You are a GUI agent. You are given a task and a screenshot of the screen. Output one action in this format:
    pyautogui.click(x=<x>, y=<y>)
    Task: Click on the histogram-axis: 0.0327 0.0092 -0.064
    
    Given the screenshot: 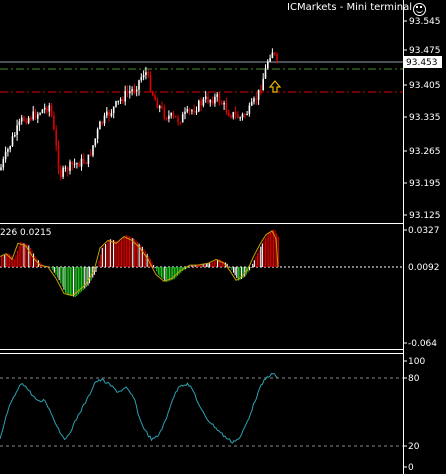 What is the action you would take?
    pyautogui.click(x=421, y=287)
    